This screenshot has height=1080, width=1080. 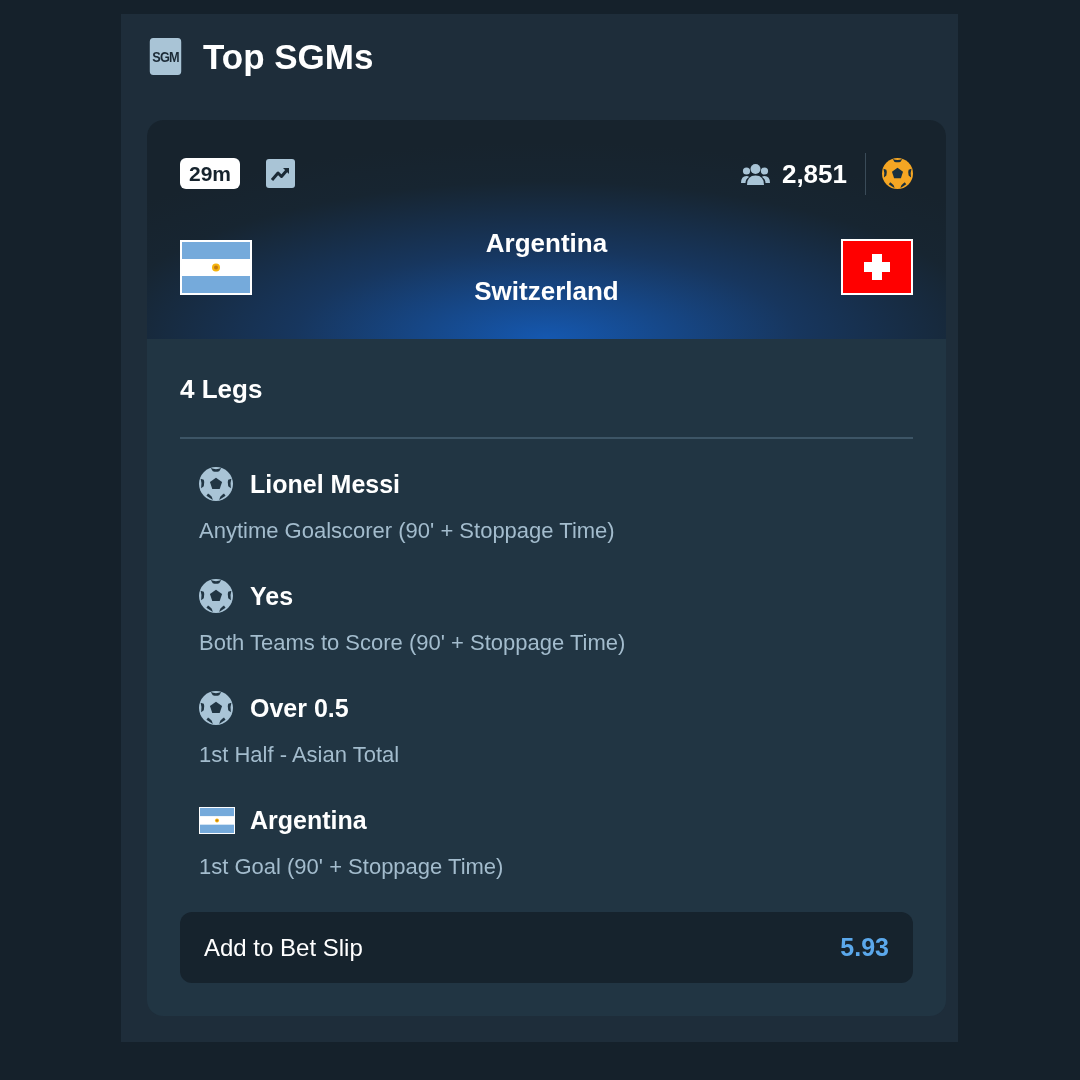 What do you see at coordinates (325, 484) in the screenshot?
I see `leg-selection: Lionel Messi` at bounding box center [325, 484].